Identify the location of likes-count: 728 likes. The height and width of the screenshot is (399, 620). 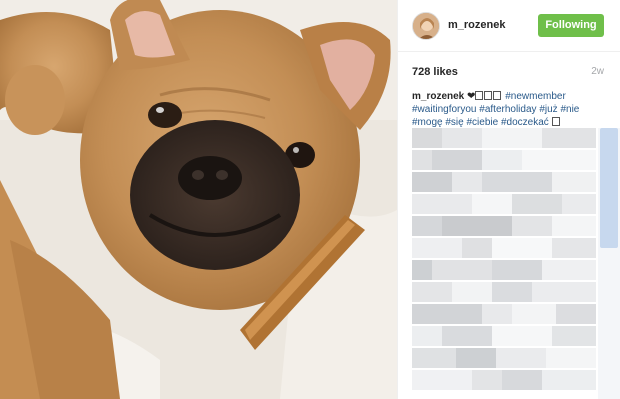
(435, 72).